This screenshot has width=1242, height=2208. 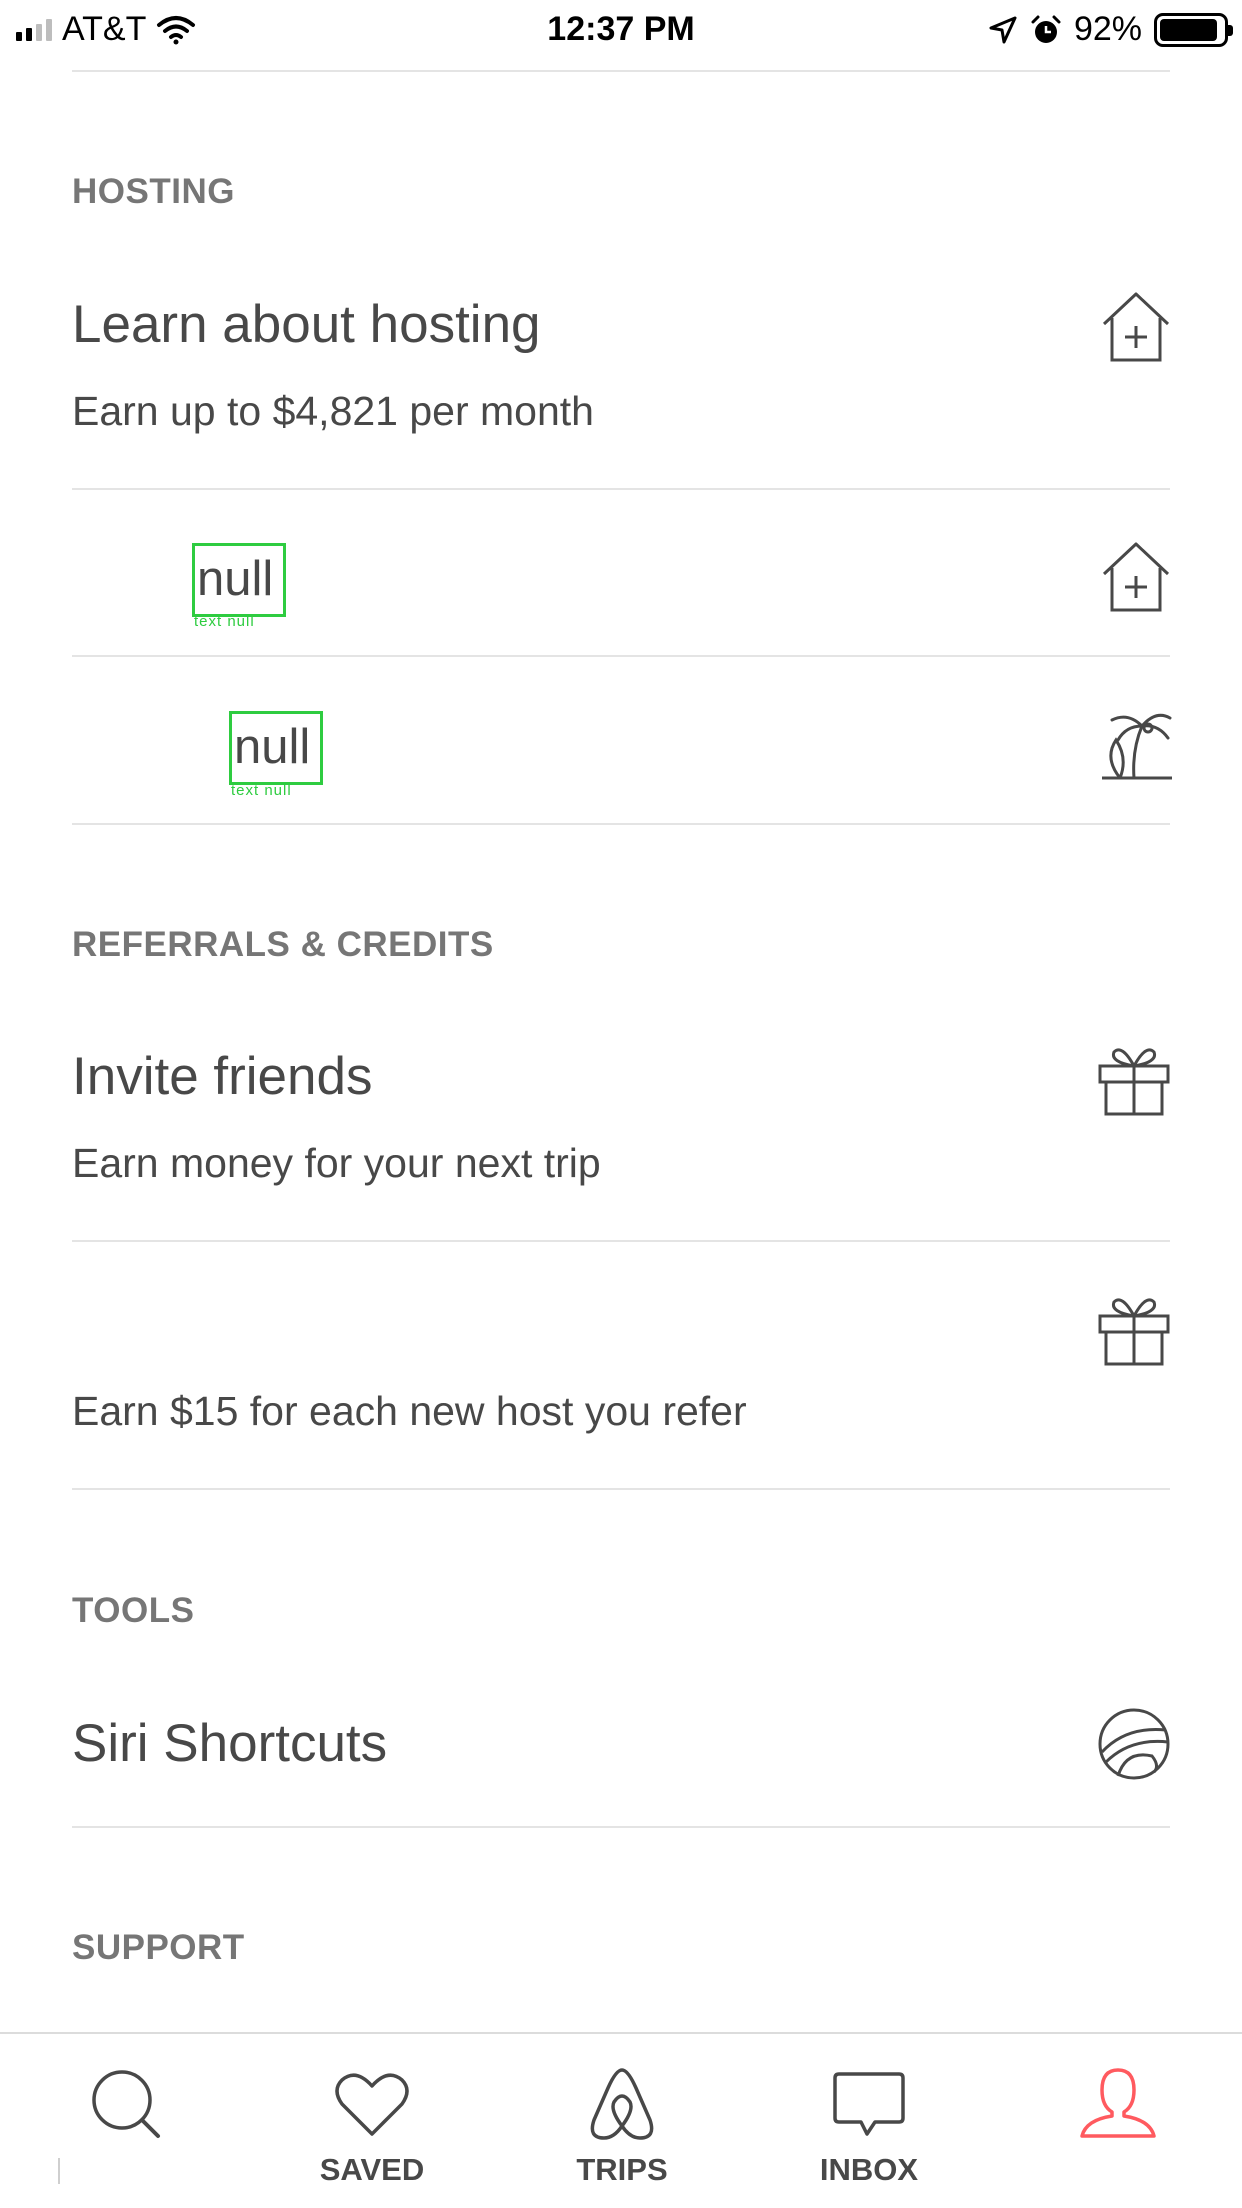 I want to click on tab-trips-label: TRIPS, so click(x=622, y=2169).